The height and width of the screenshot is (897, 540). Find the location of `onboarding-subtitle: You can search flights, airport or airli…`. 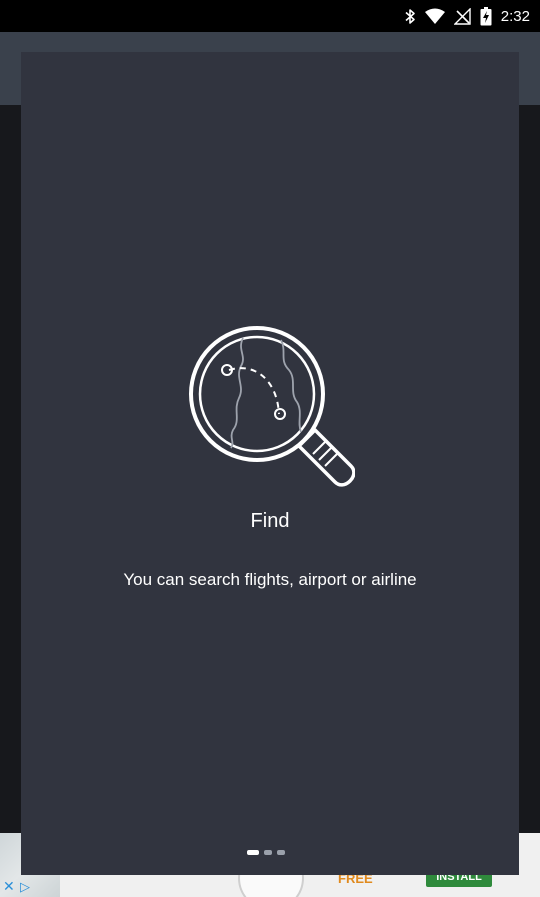

onboarding-subtitle: You can search flights, airport or airli… is located at coordinates (270, 579).